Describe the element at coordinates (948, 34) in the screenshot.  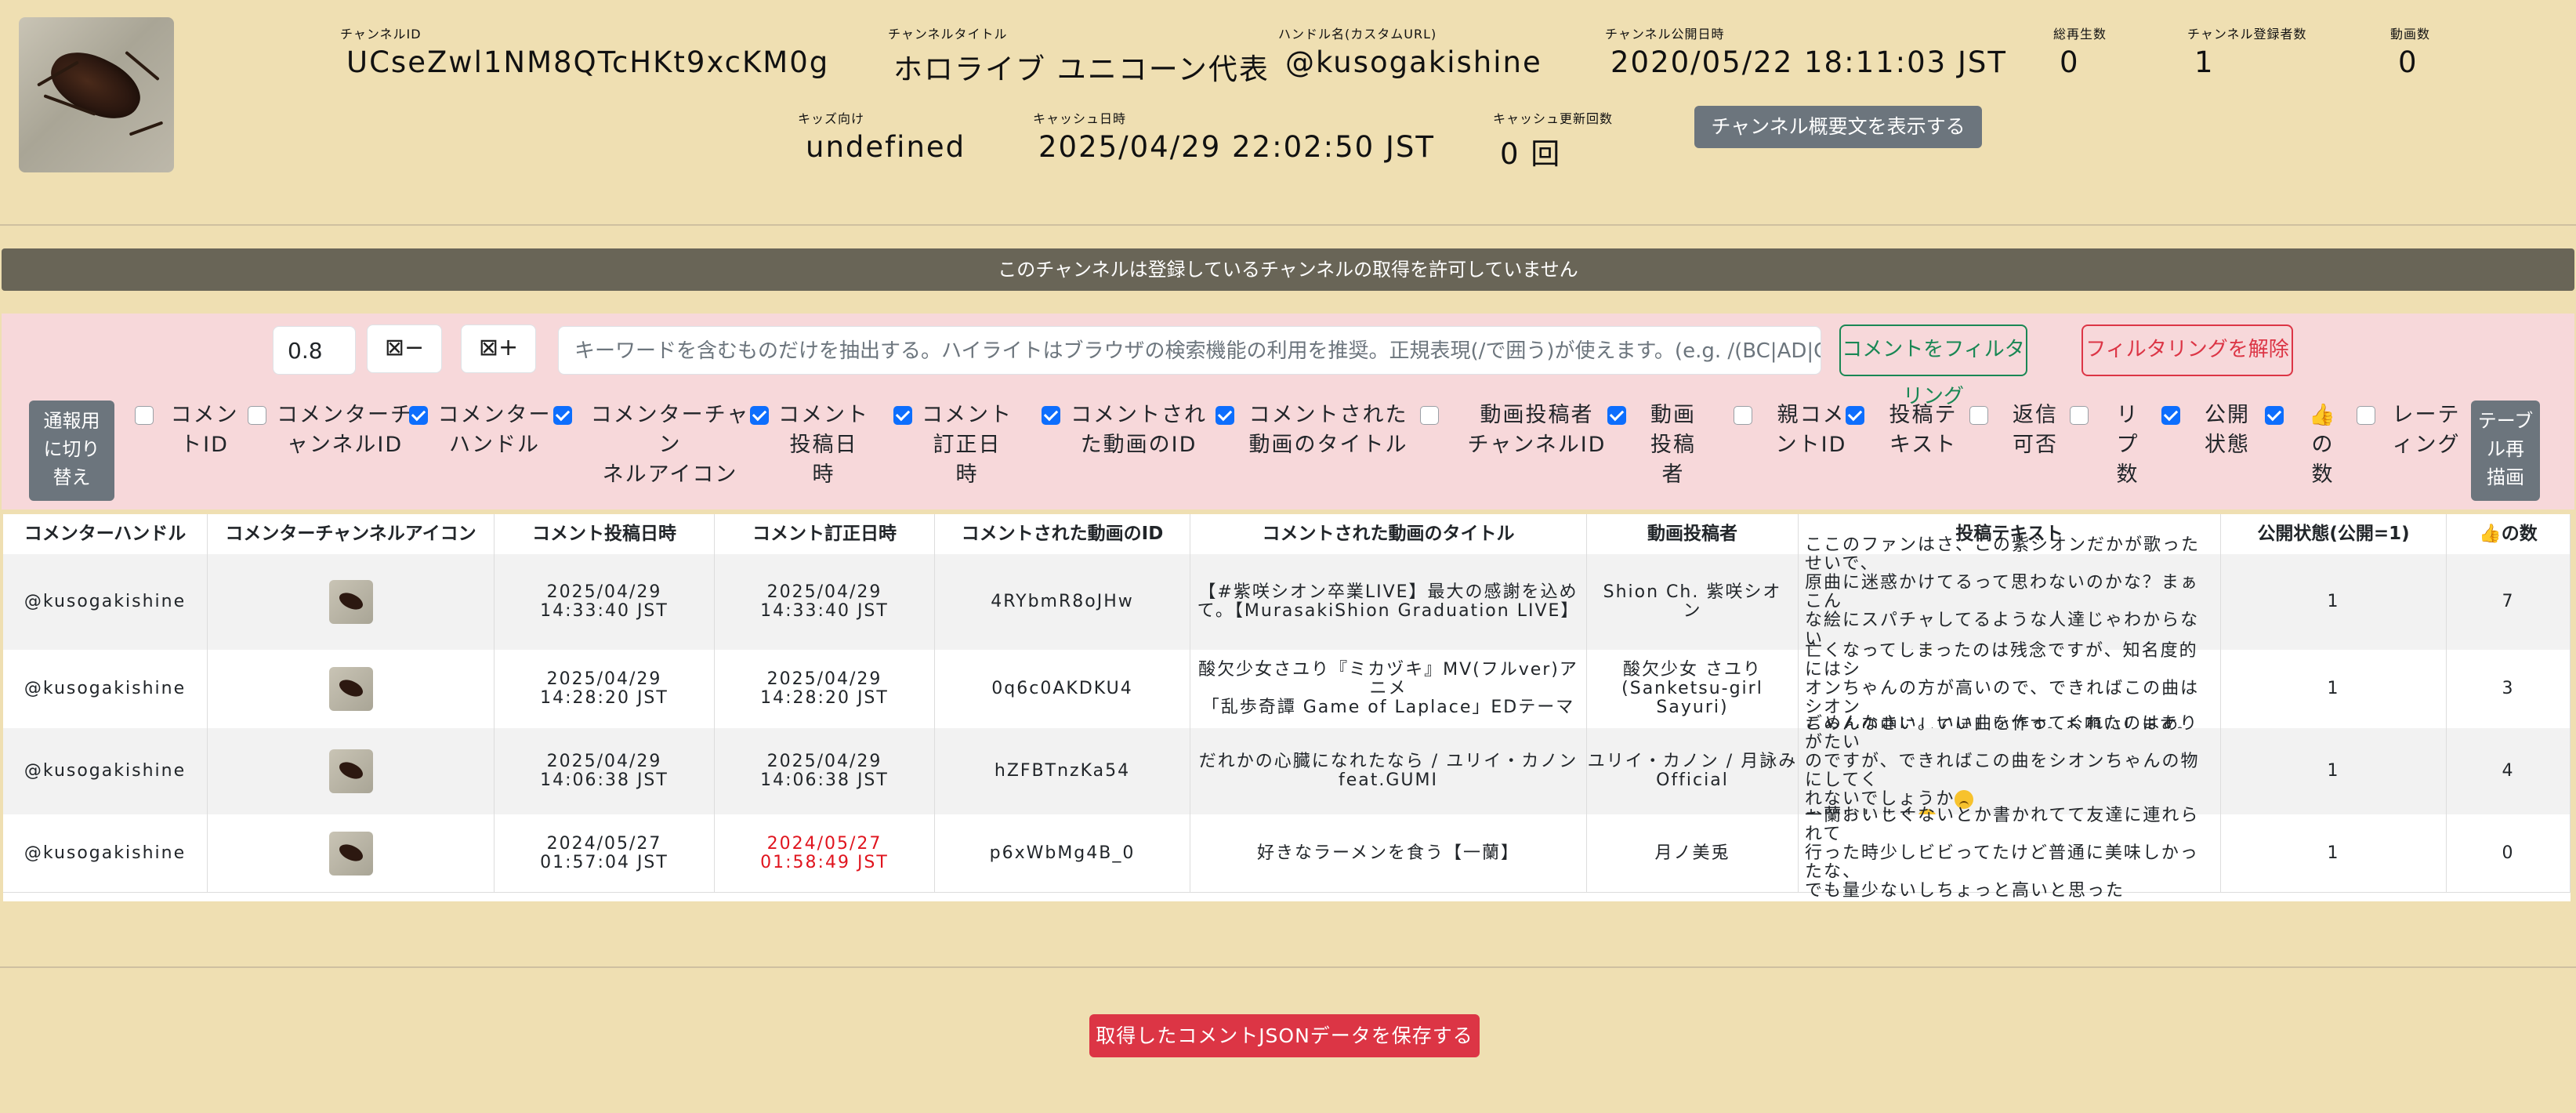
I see `channel-title-label: チャンネルタイトル` at that location.